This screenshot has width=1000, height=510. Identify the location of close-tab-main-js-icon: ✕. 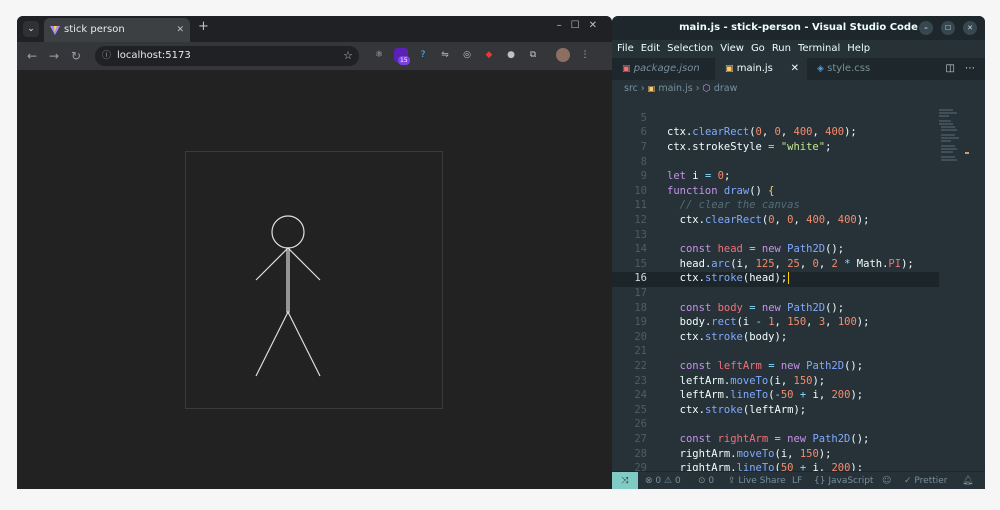
(795, 69).